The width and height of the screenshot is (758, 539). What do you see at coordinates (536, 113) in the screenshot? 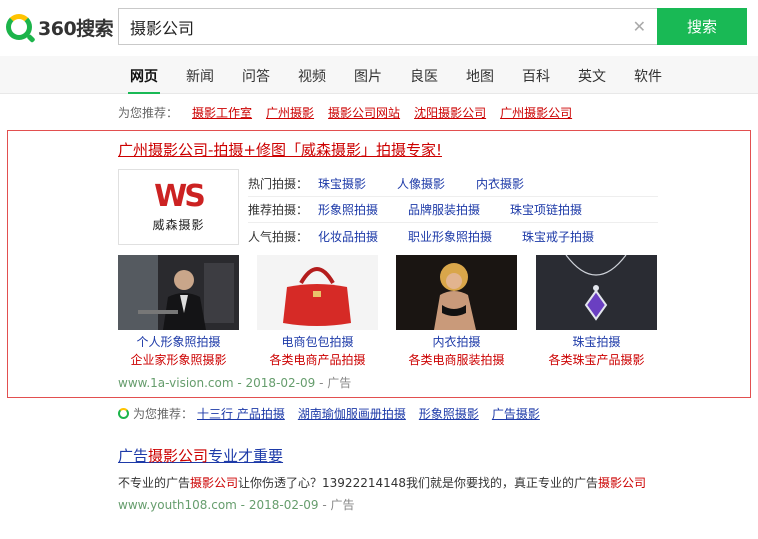
I see `recommend-link: 广州摄影公司` at bounding box center [536, 113].